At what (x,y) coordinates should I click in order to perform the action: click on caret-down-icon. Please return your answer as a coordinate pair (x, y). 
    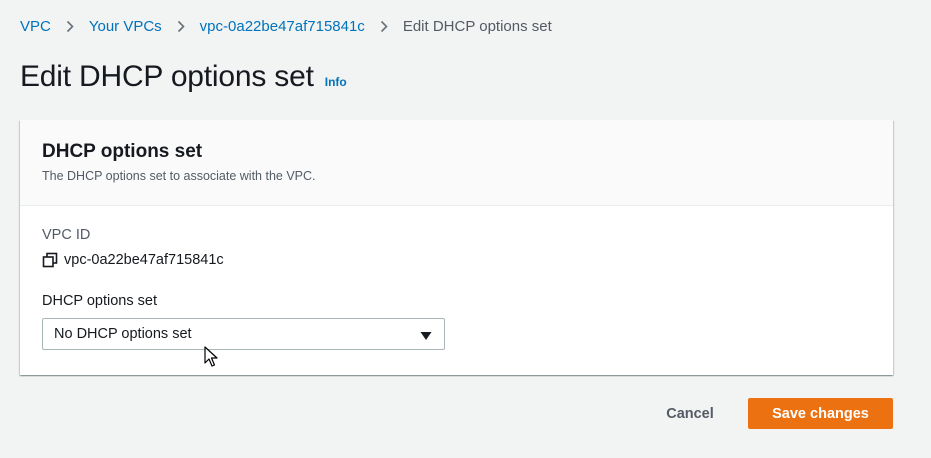
    Looking at the image, I should click on (426, 334).